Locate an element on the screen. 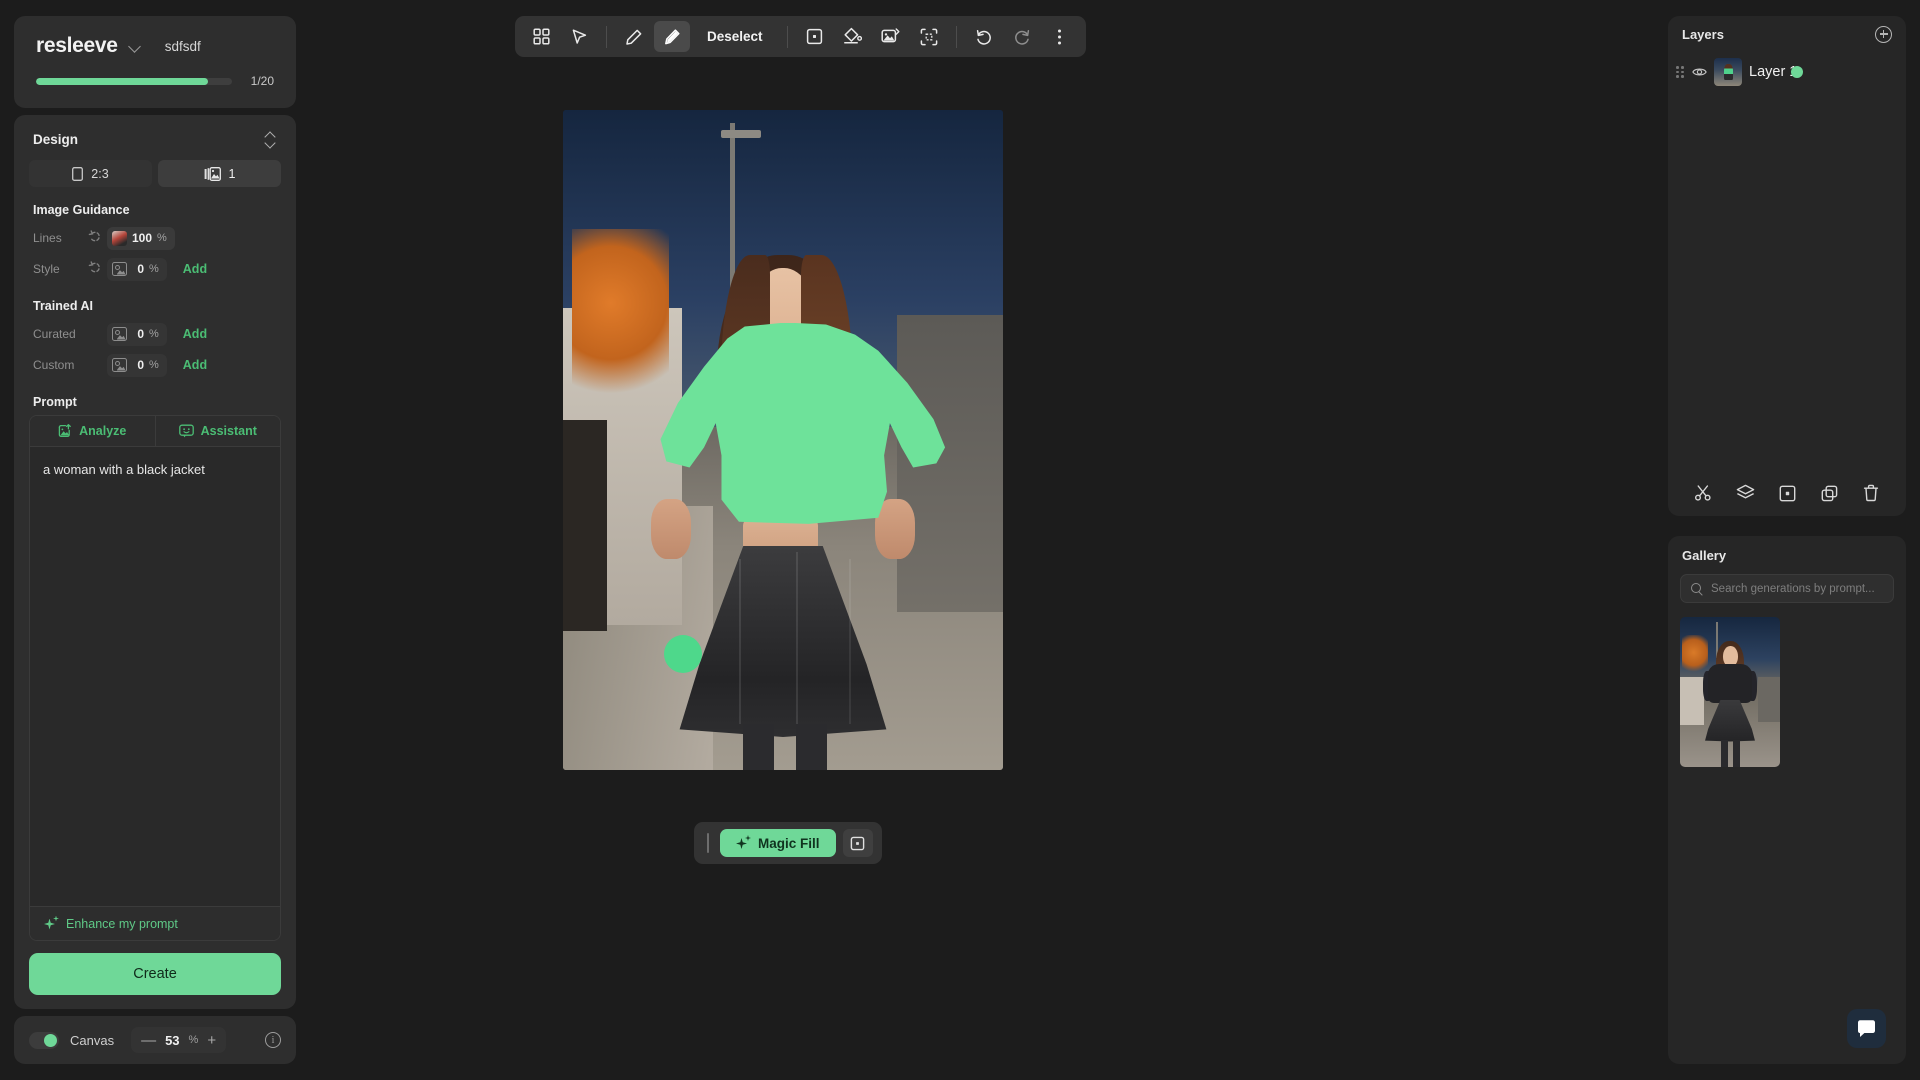  tab-analyze: Analyze is located at coordinates (92, 431).